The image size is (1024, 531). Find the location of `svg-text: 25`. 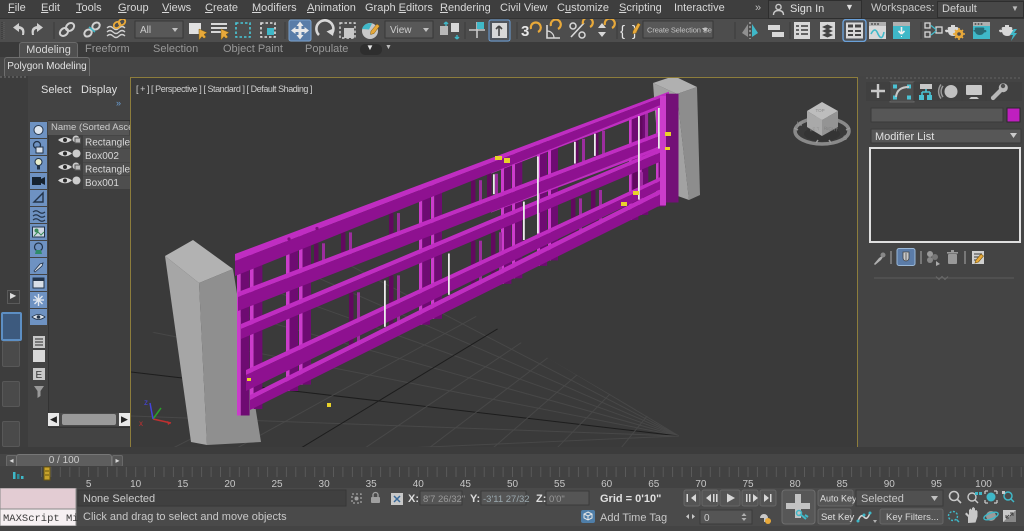

svg-text: 25 is located at coordinates (277, 483).